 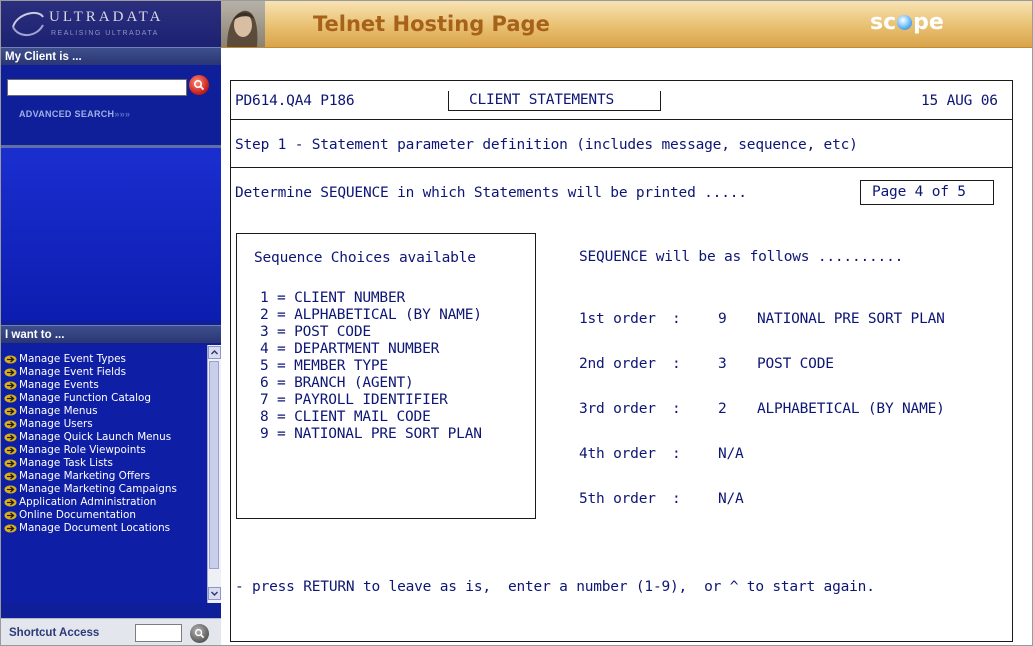 What do you see at coordinates (851, 409) in the screenshot?
I see `order-desc: ALPHABETICAL (BY NAME)` at bounding box center [851, 409].